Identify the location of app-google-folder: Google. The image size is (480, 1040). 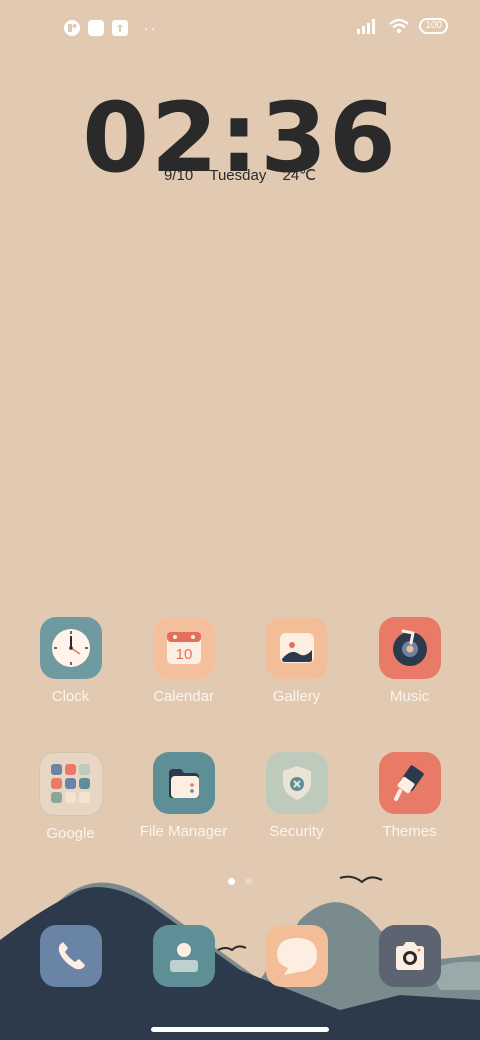
(70, 797).